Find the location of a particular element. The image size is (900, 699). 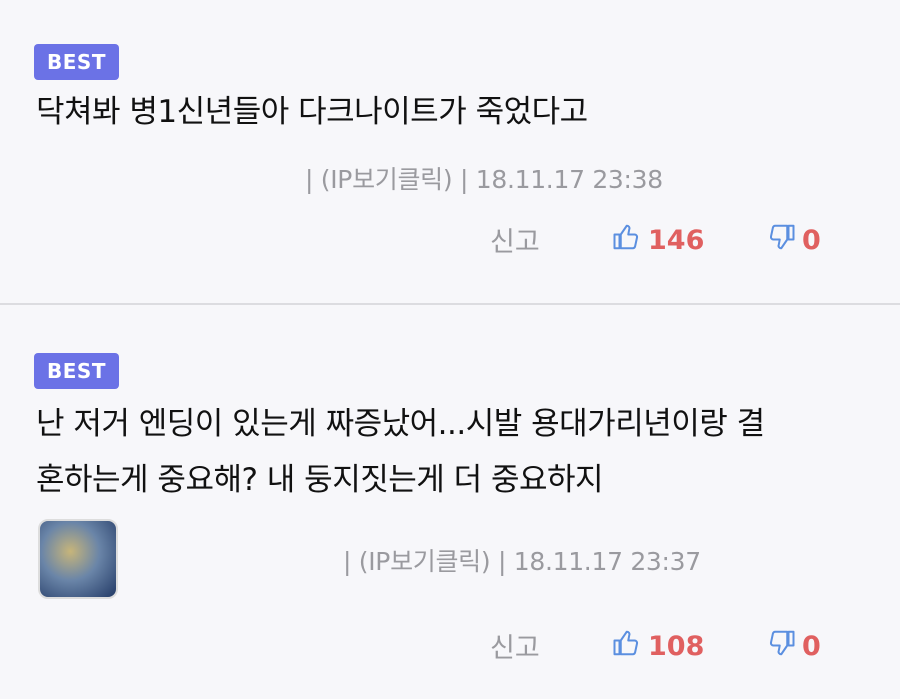

comment-text-line-2: 혼하는게 중요해? 내 둥지짓는게 더 중요하지 is located at coordinates (320, 480).